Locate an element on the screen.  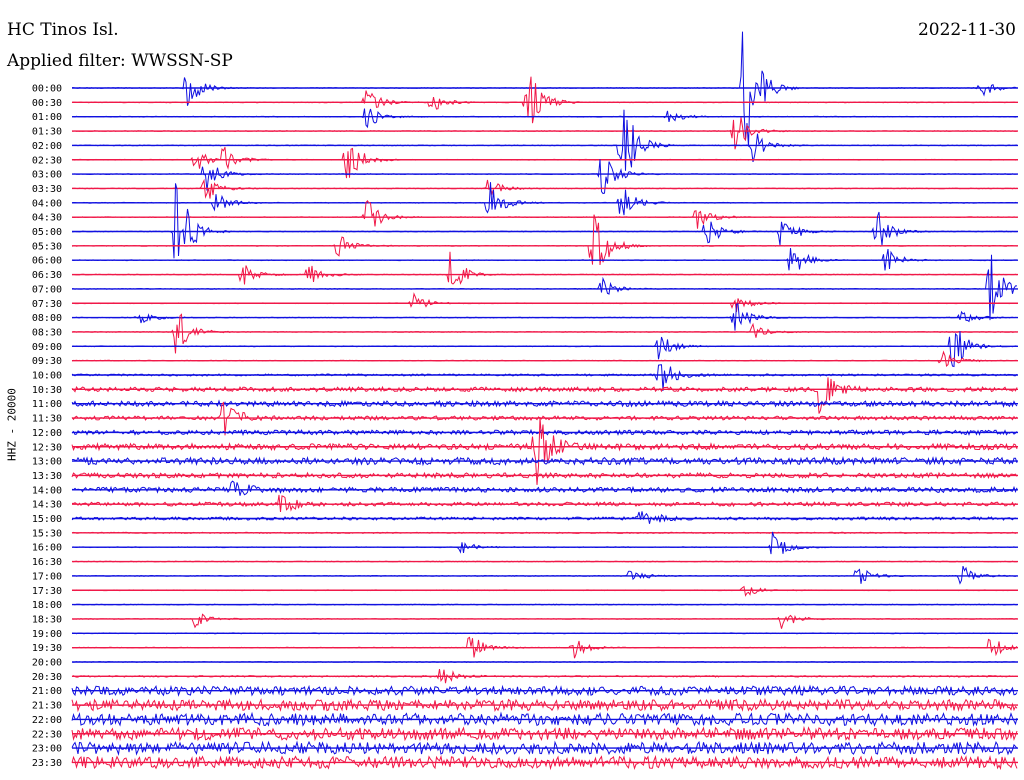
row-time-label: 23:30 is located at coordinates (47, 763).